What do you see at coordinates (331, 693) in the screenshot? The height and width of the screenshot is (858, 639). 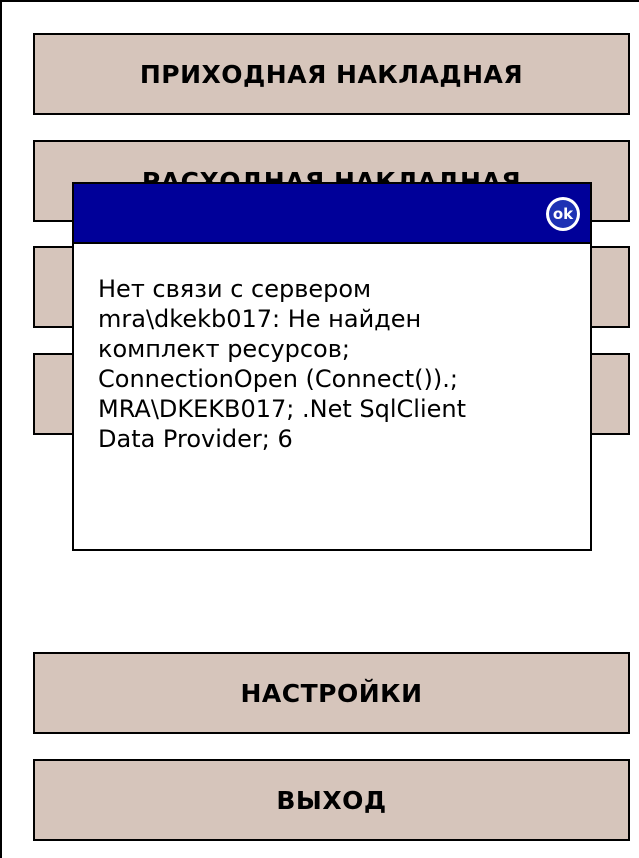 I see `settings-button: НАСТРОЙКИ` at bounding box center [331, 693].